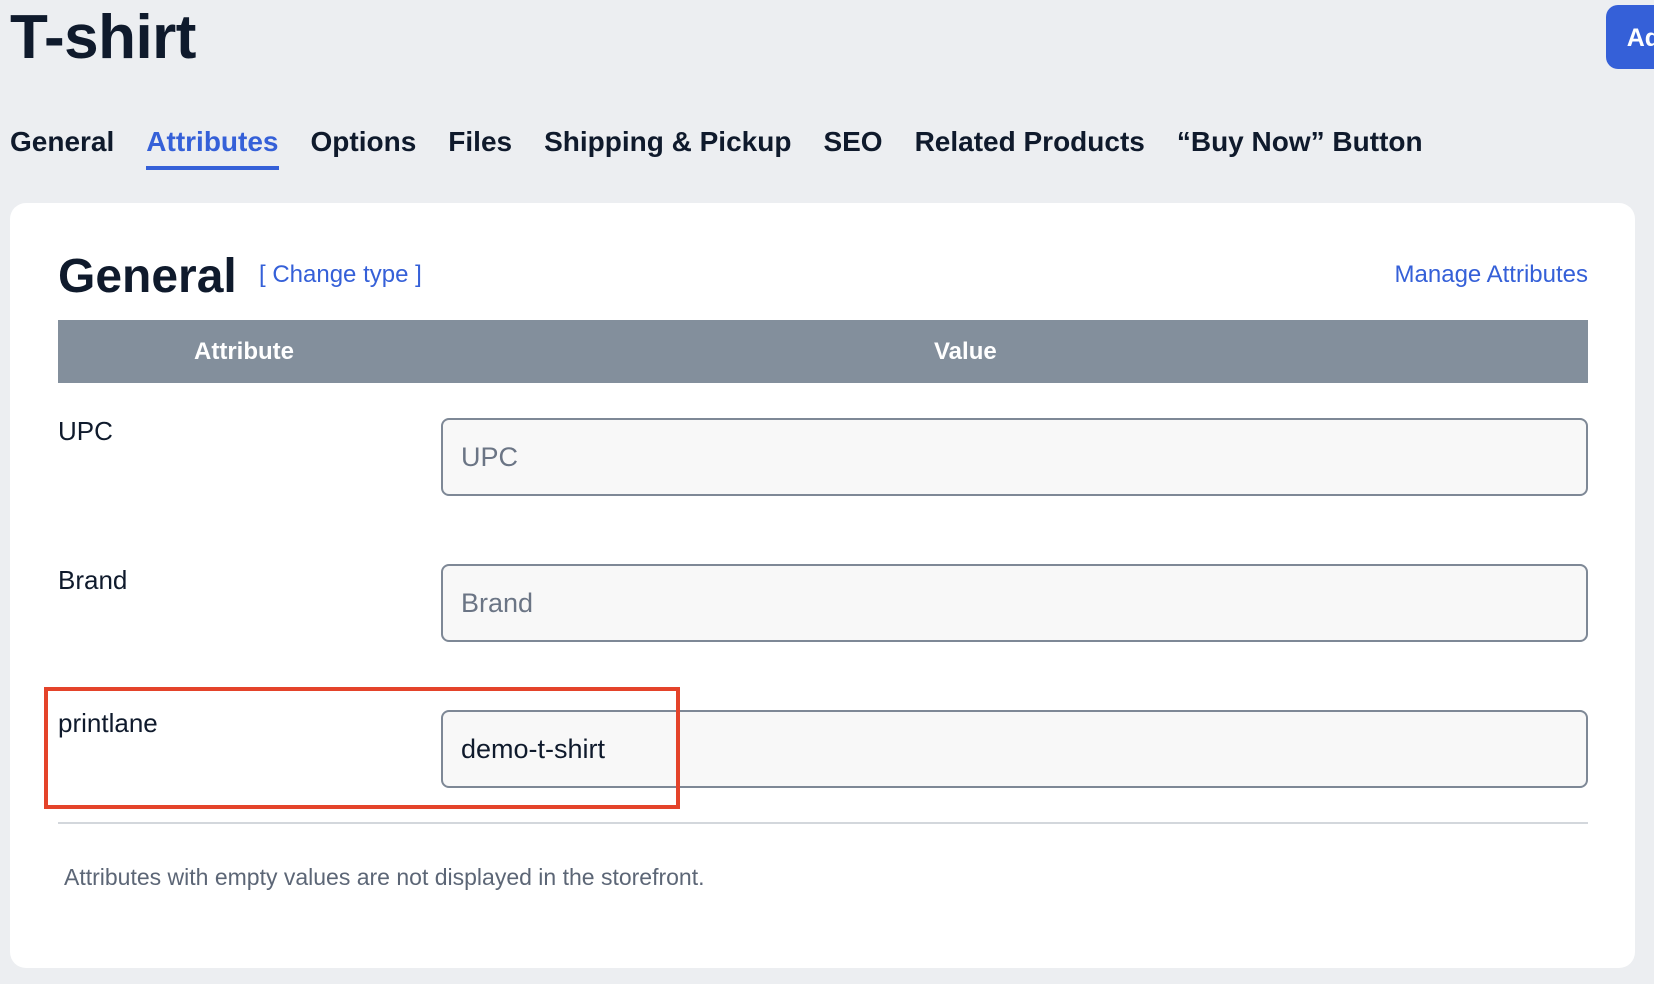 This screenshot has width=1654, height=984. What do you see at coordinates (147, 276) in the screenshot?
I see `card-title: General` at bounding box center [147, 276].